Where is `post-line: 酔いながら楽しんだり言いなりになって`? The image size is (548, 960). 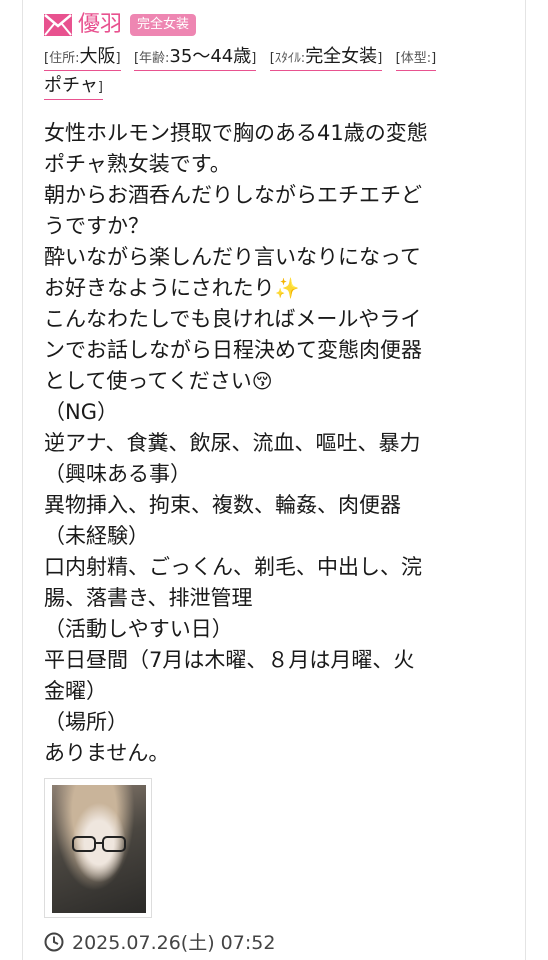
post-line: 酔いながら楽しんだり言いなりになって is located at coordinates (232, 257).